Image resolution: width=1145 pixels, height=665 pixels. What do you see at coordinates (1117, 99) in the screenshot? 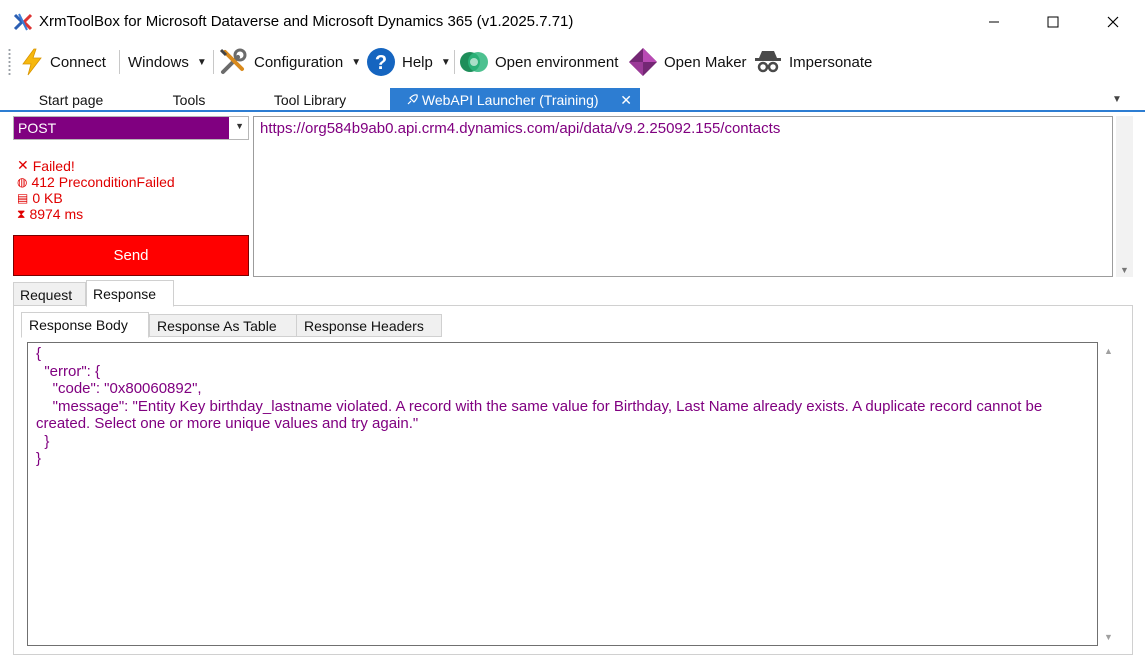
I see `tab-overflow-icon: ▼` at bounding box center [1117, 99].